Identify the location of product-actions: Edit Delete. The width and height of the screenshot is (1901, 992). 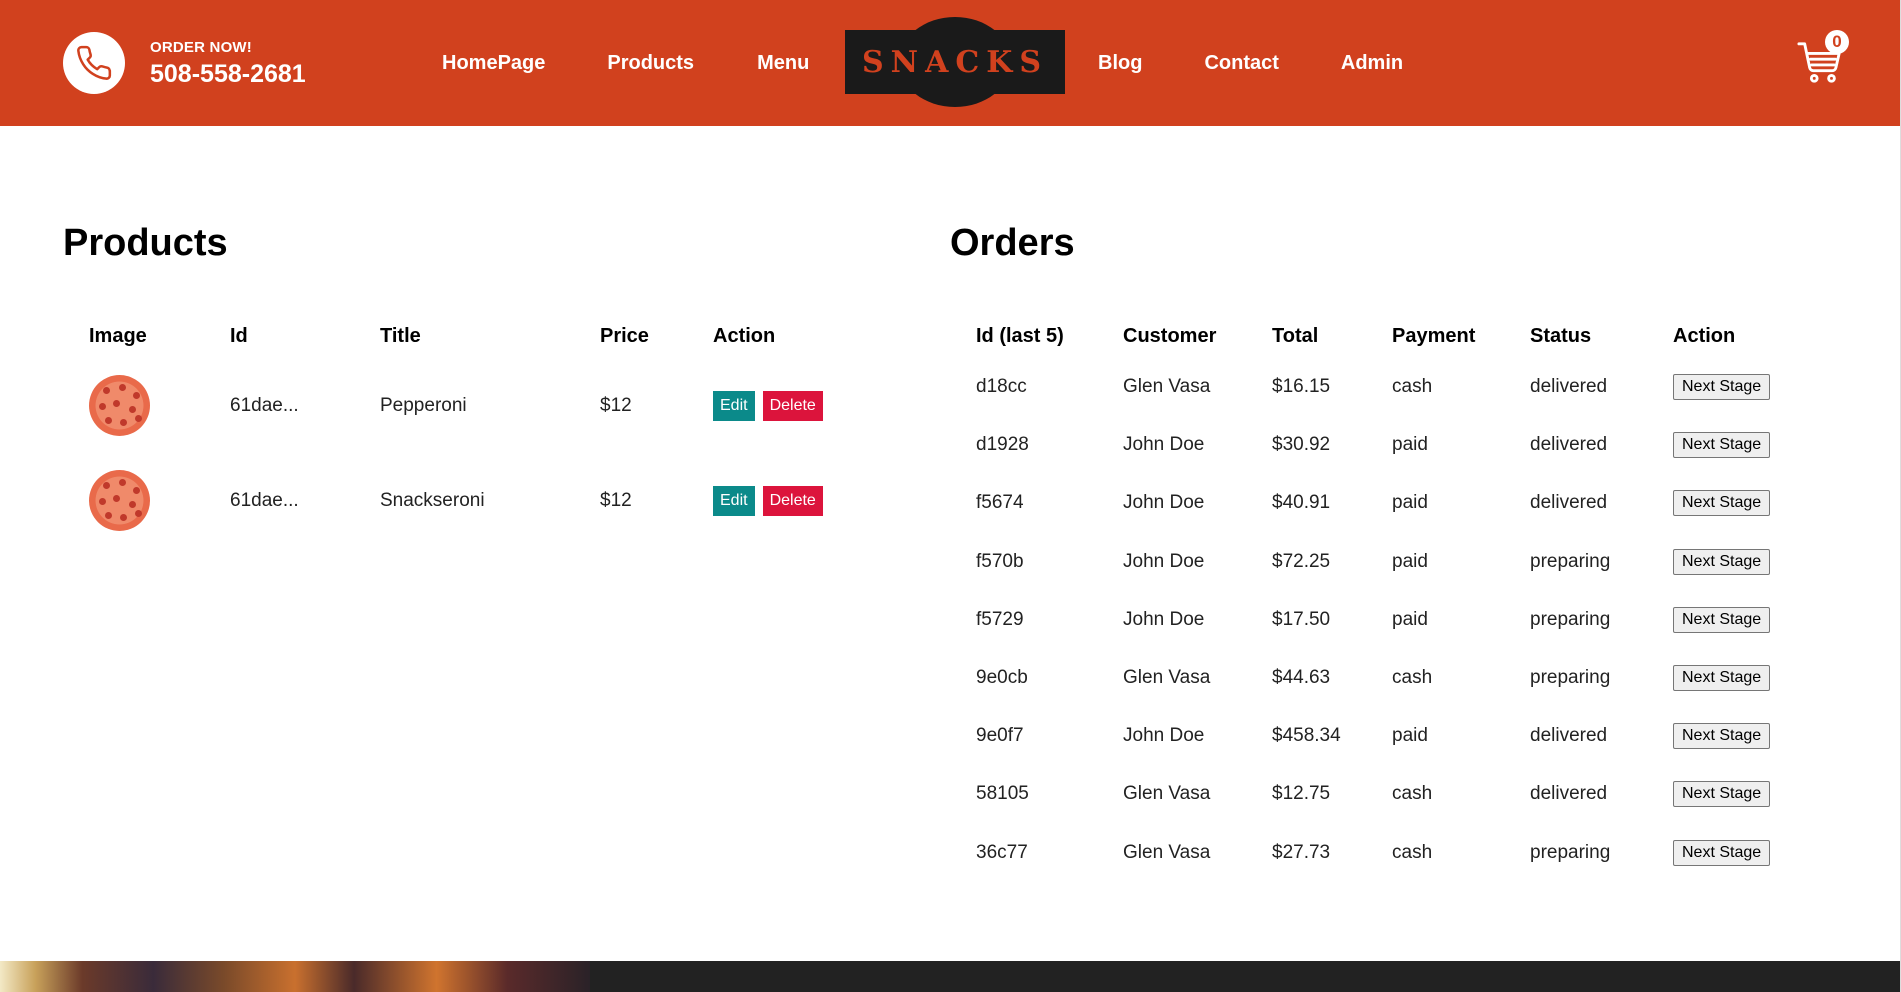
(782, 500).